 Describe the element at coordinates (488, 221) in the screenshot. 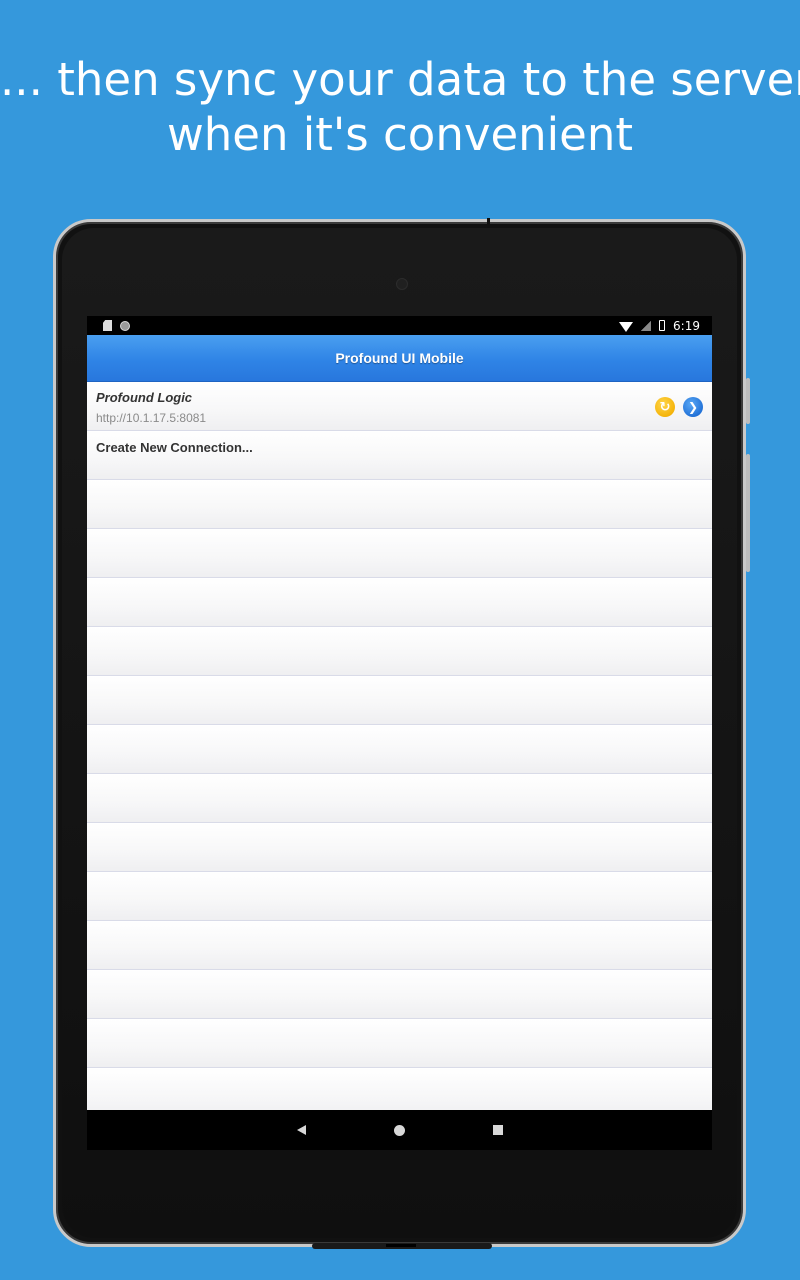

I see `top-sensor` at that location.